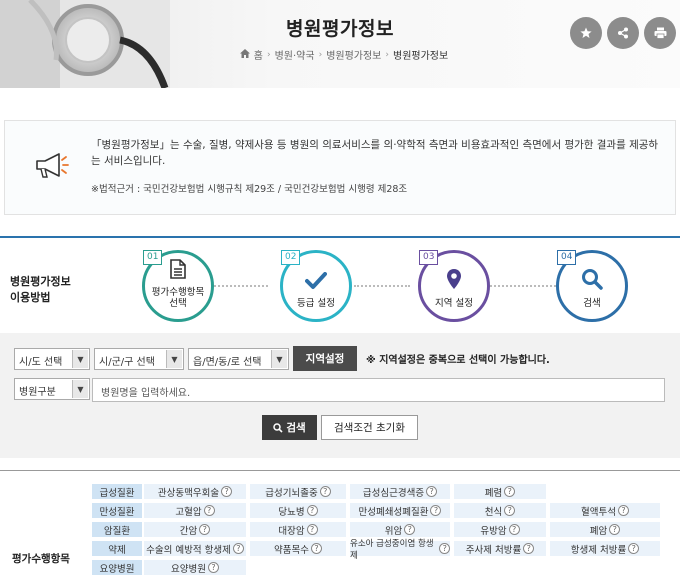 The height and width of the screenshot is (580, 680). I want to click on hospital-type-select: 병원구분 ▼, so click(52, 389).